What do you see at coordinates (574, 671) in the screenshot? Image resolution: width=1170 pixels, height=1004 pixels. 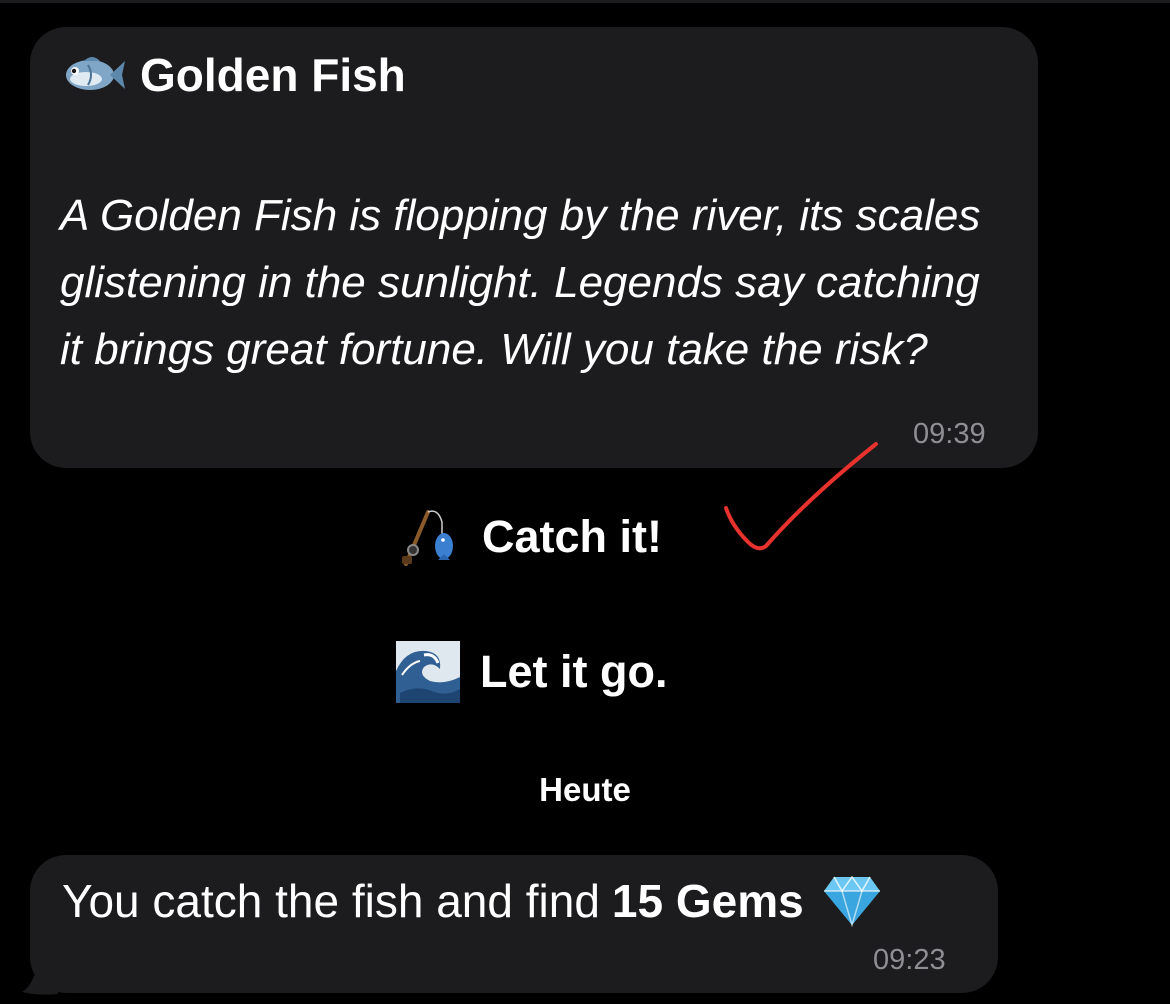 I see `choice-release-label: Let it go.` at bounding box center [574, 671].